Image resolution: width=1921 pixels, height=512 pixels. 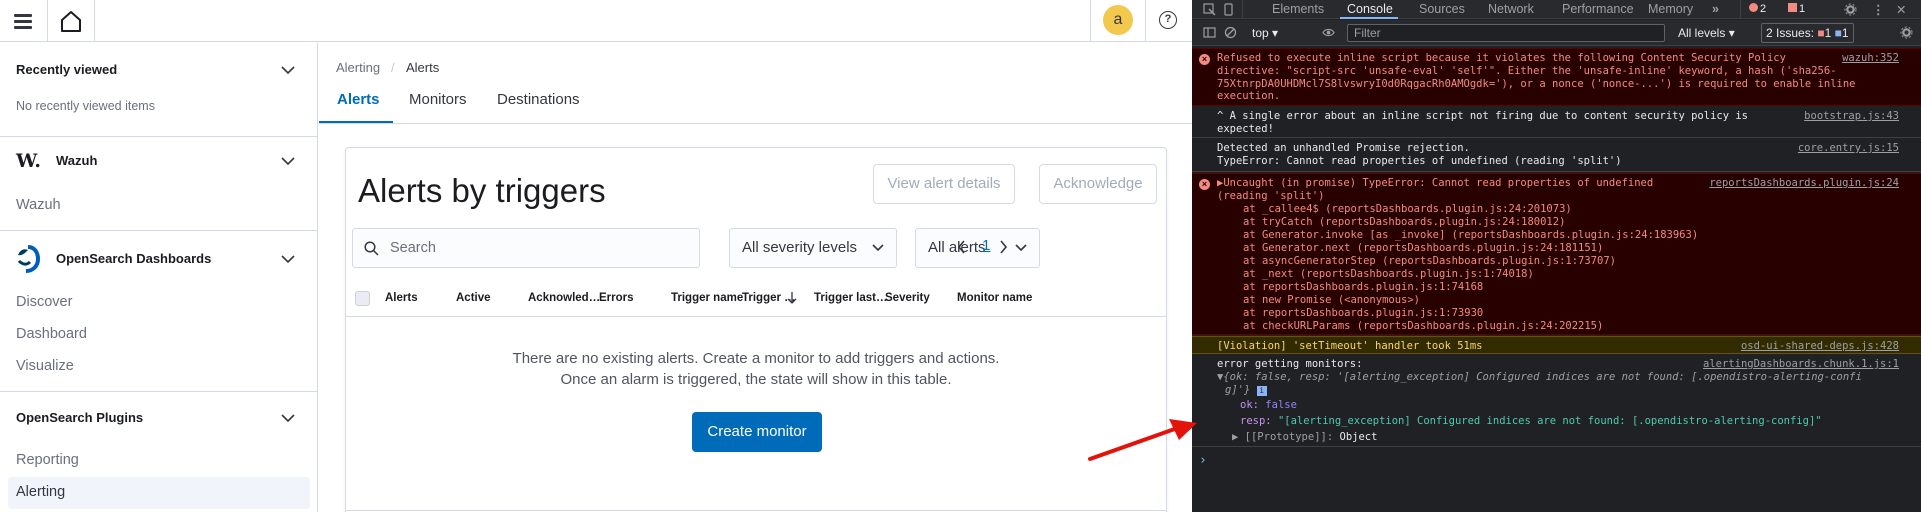 What do you see at coordinates (813, 248) in the screenshot?
I see `severity-select: All severity levels` at bounding box center [813, 248].